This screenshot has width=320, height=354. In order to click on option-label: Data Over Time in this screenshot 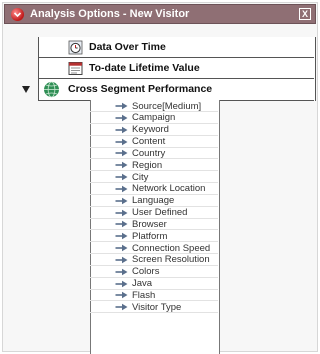, I will do `click(127, 47)`.